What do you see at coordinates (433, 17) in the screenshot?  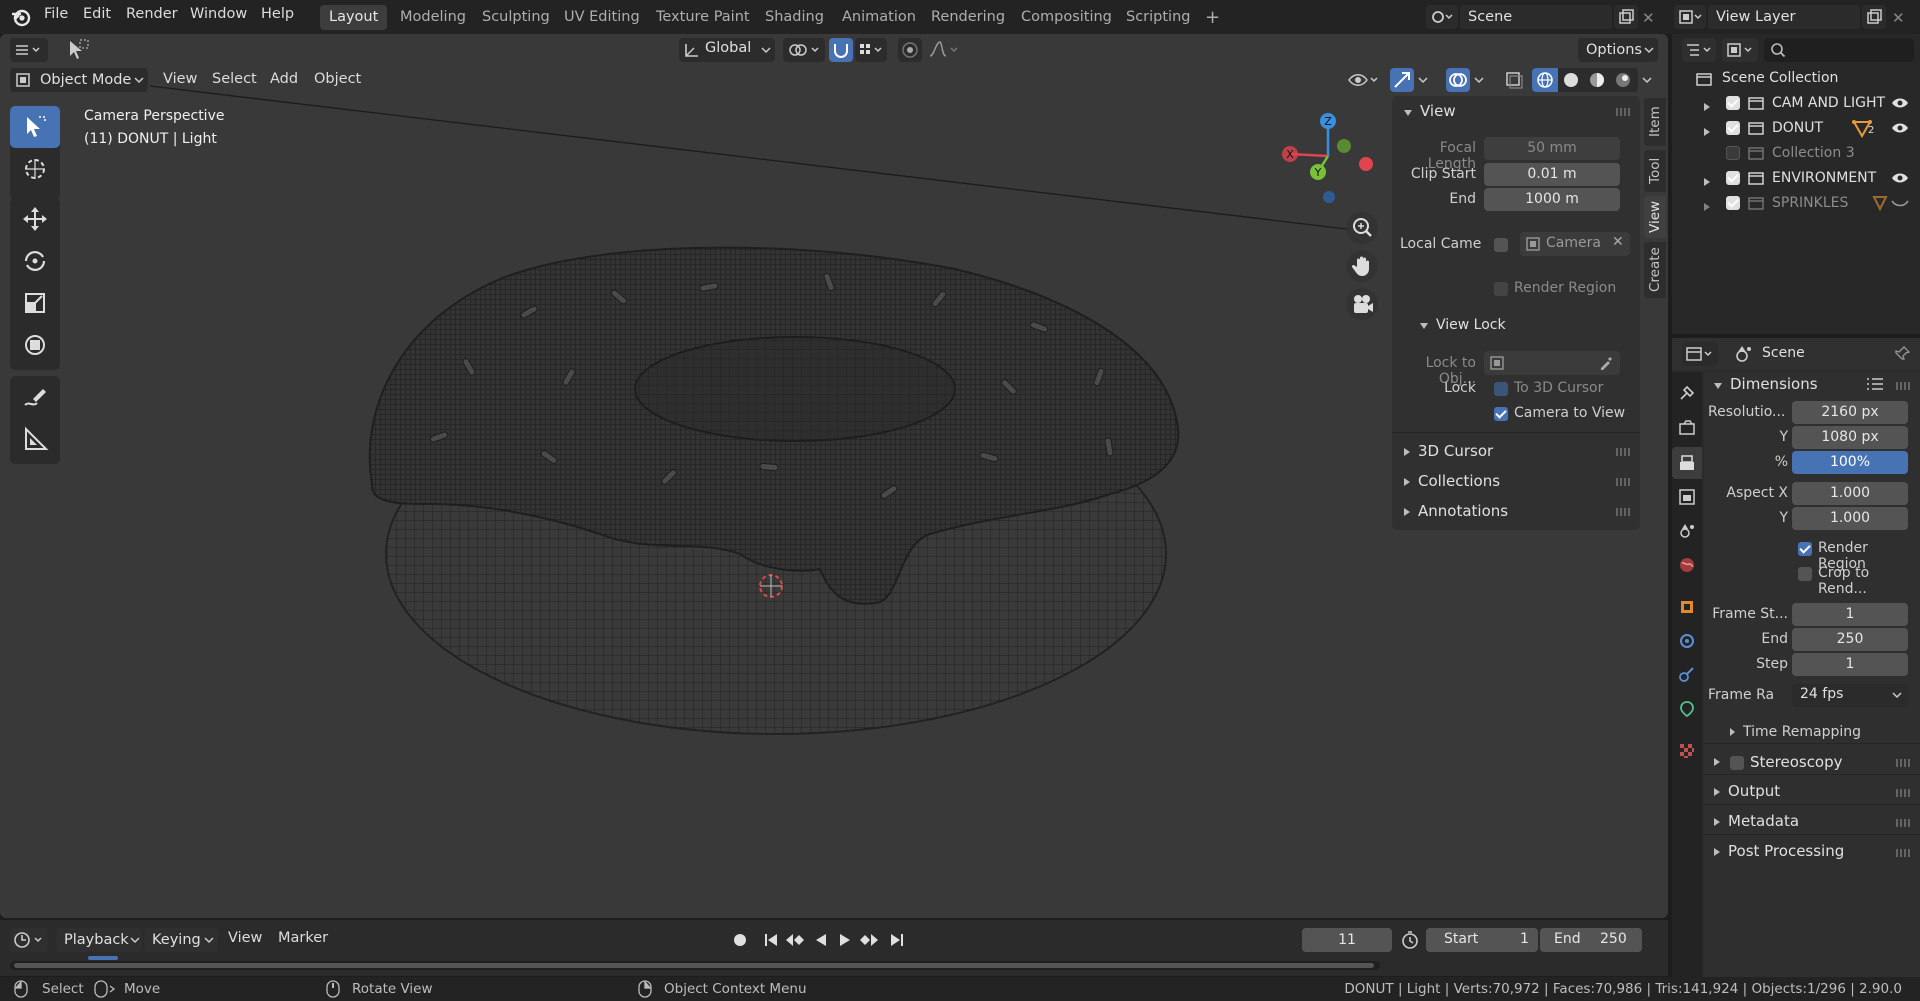 I see `tab-modeling: Modeling` at bounding box center [433, 17].